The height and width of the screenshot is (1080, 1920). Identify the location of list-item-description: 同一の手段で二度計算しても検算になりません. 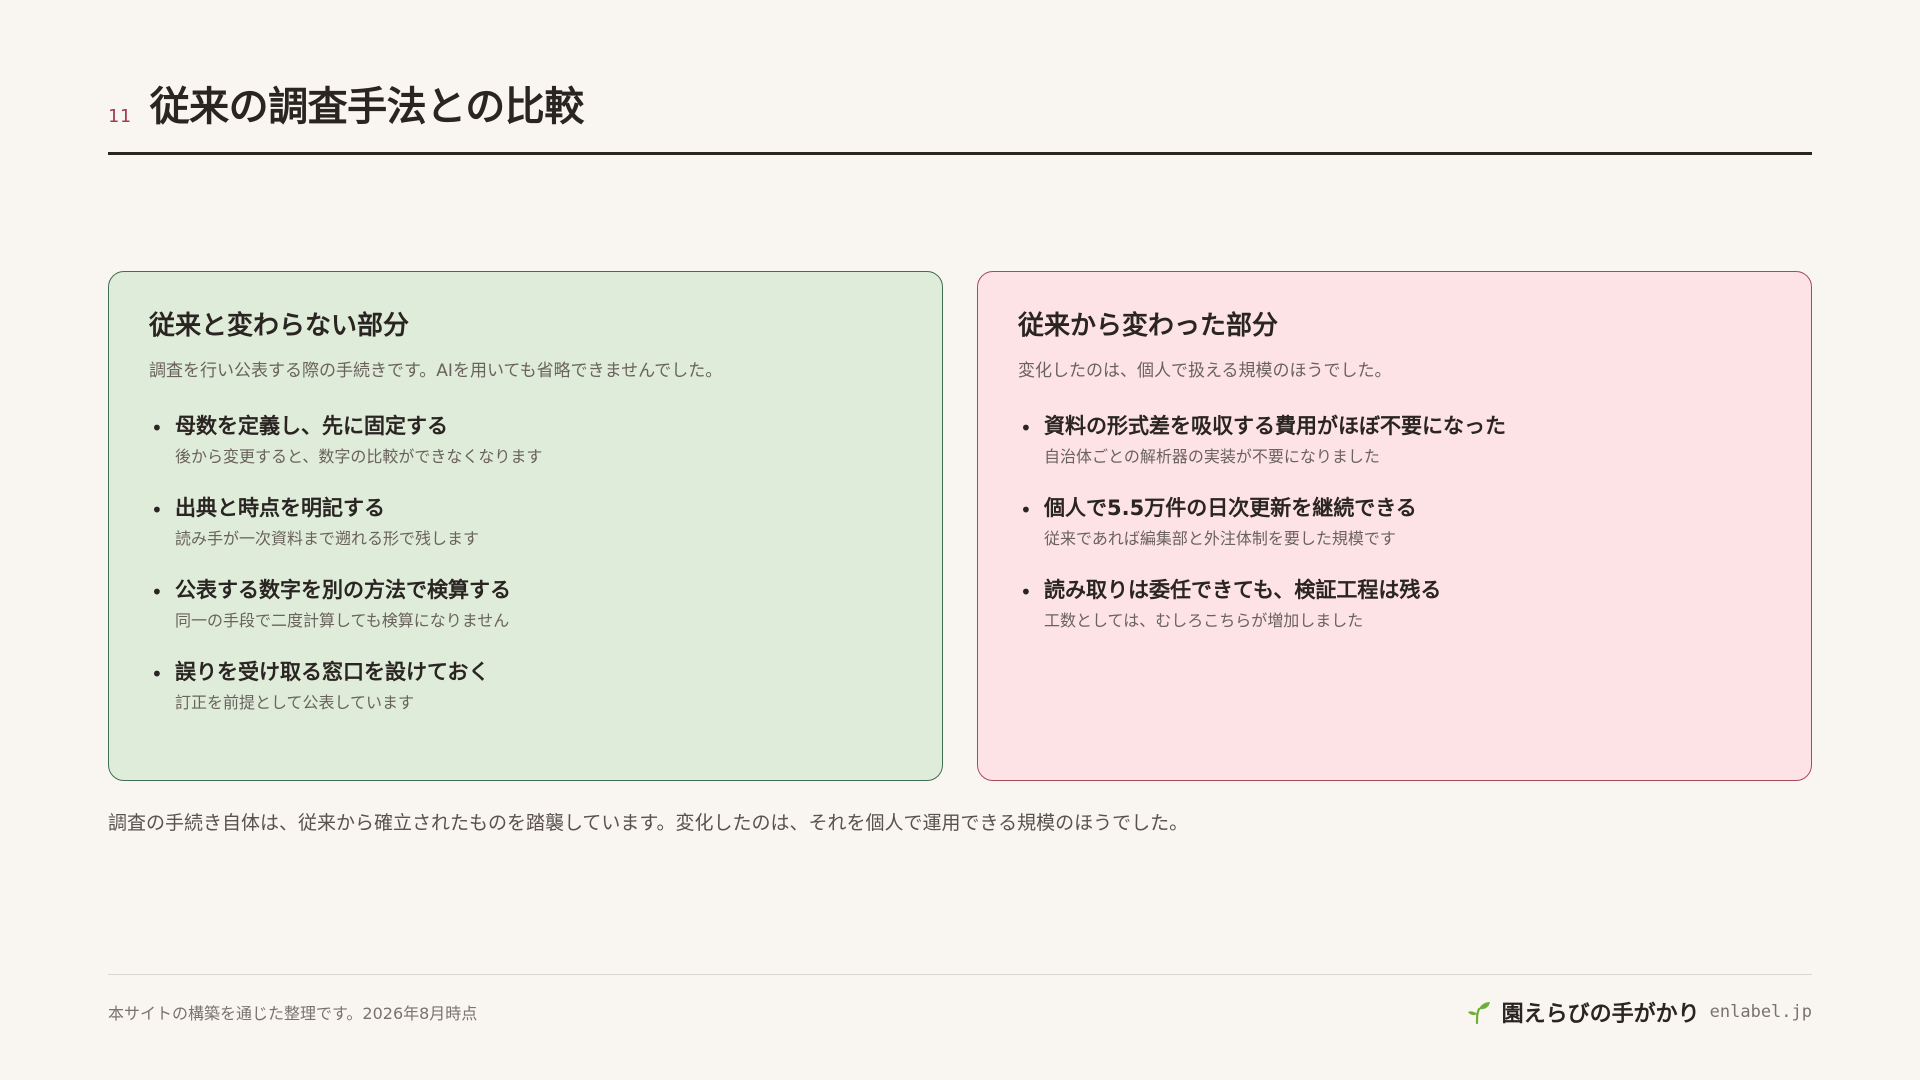
(342, 620).